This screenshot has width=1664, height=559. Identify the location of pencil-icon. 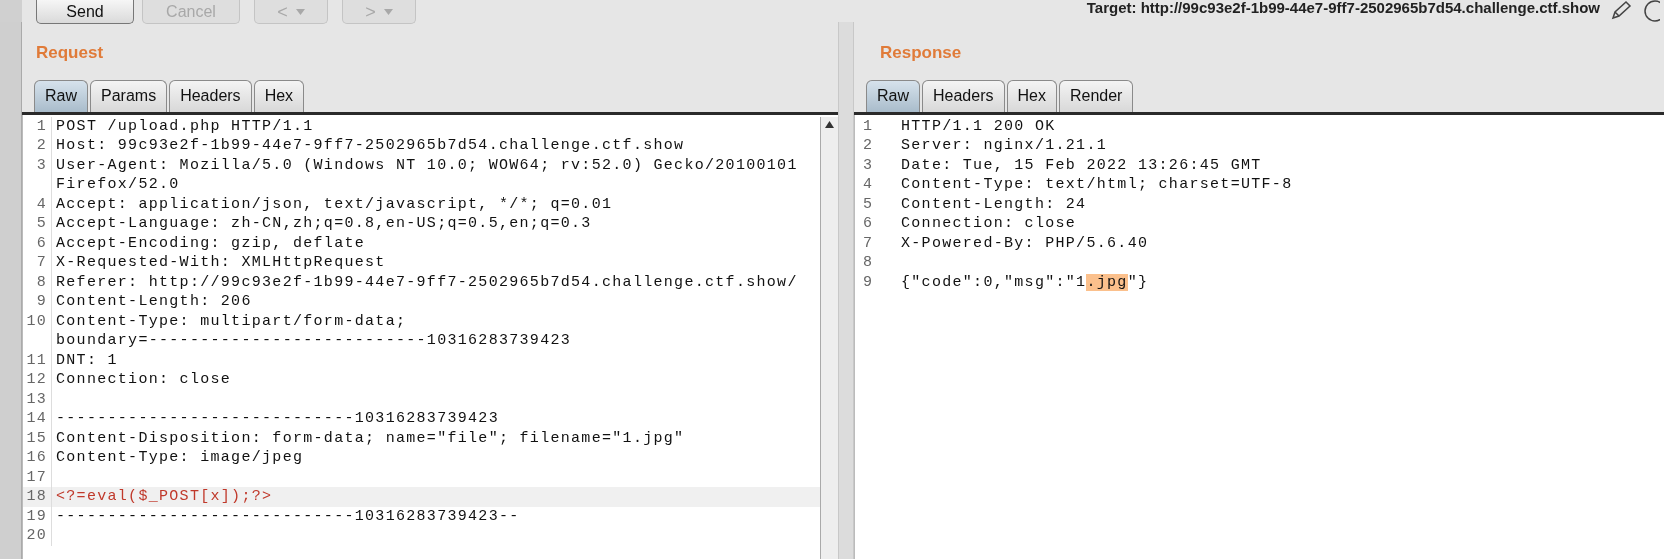
(1621, 10).